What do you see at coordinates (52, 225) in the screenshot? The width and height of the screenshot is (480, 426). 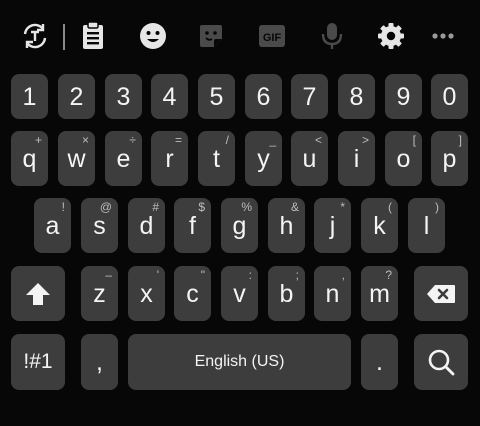 I see `key-a: ! a` at bounding box center [52, 225].